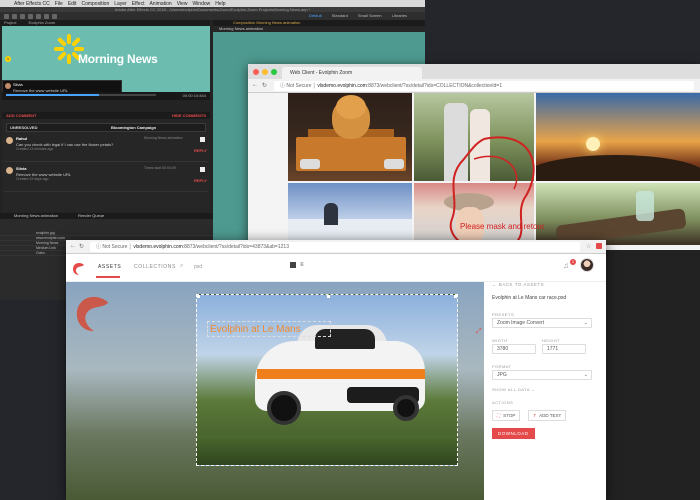  Describe the element at coordinates (38, 16) in the screenshot. I see `camera-tool-icon` at that location.